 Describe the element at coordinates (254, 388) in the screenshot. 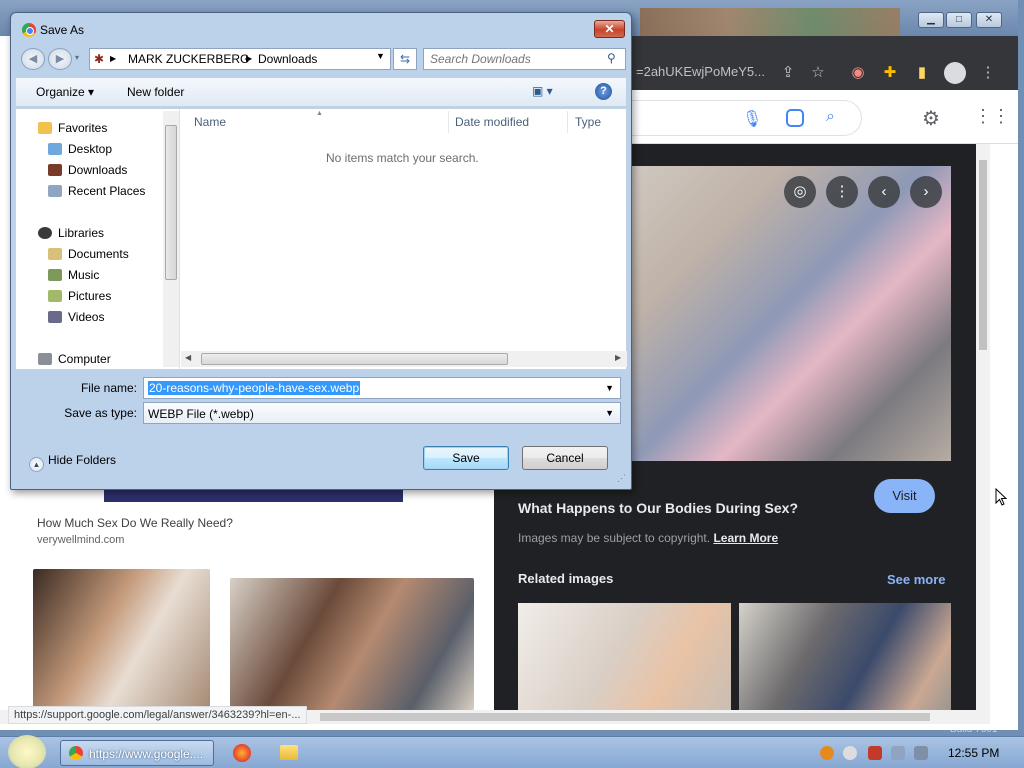

I see `file-name-value: 20-reasons-why-people-have-sex.webp` at that location.